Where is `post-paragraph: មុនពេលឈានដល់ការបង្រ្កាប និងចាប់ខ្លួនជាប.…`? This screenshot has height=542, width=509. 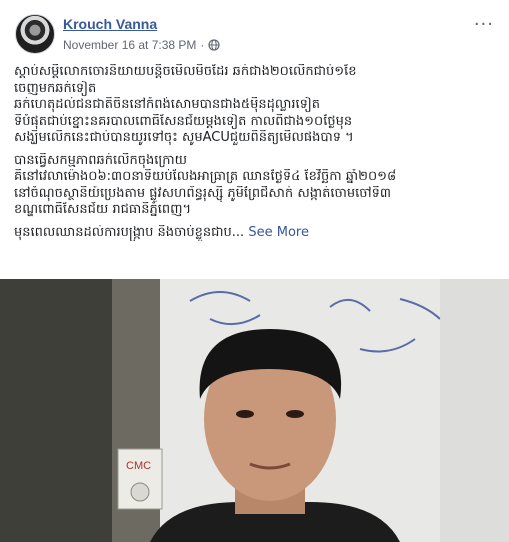
post-paragraph: មុនពេលឈានដល់ការបង្រ្កាប និងចាប់ខ្លួនជាប.… is located at coordinates (256, 233).